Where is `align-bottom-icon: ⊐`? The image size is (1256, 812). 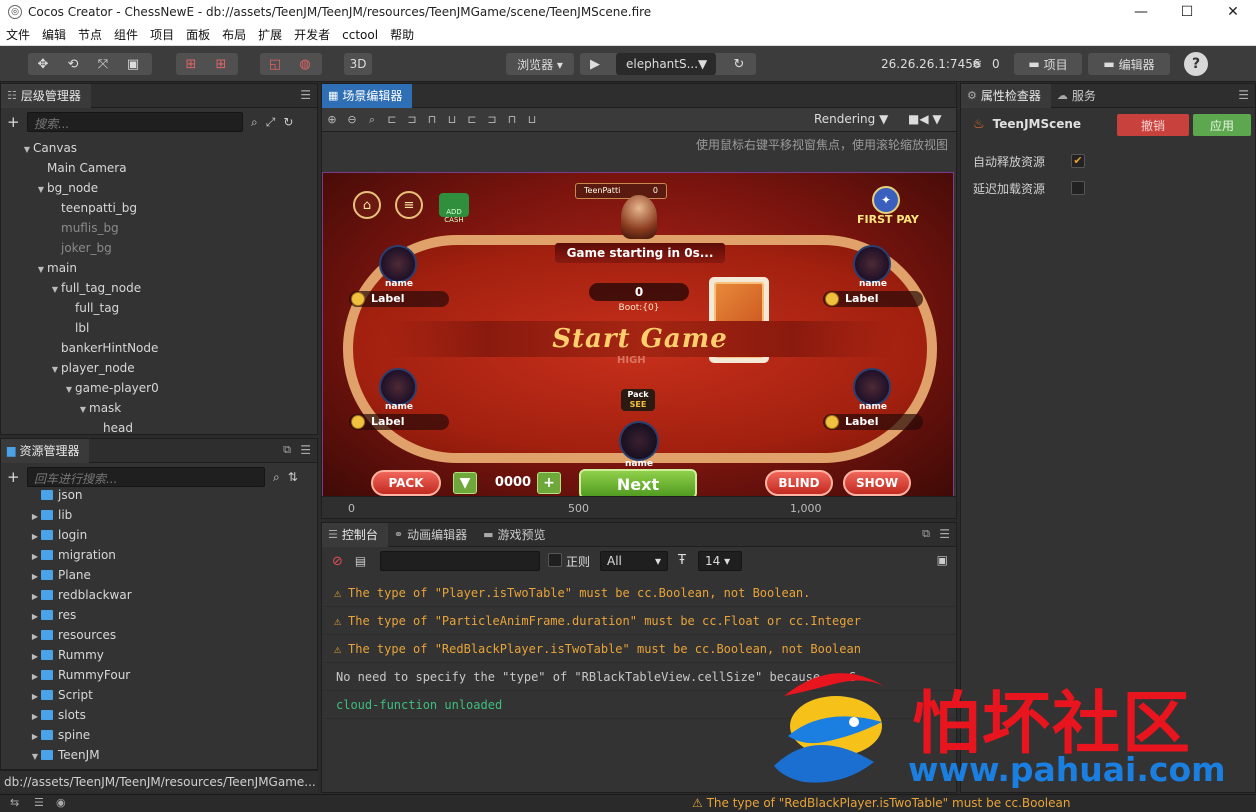 align-bottom-icon: ⊐ is located at coordinates (492, 119).